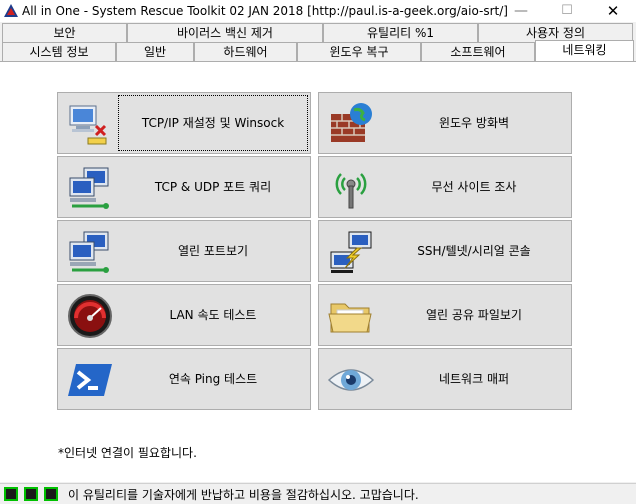 The height and width of the screenshot is (504, 636). I want to click on tcpip-reset-button: TCP/IP 재설정 및 Winsock, so click(184, 123).